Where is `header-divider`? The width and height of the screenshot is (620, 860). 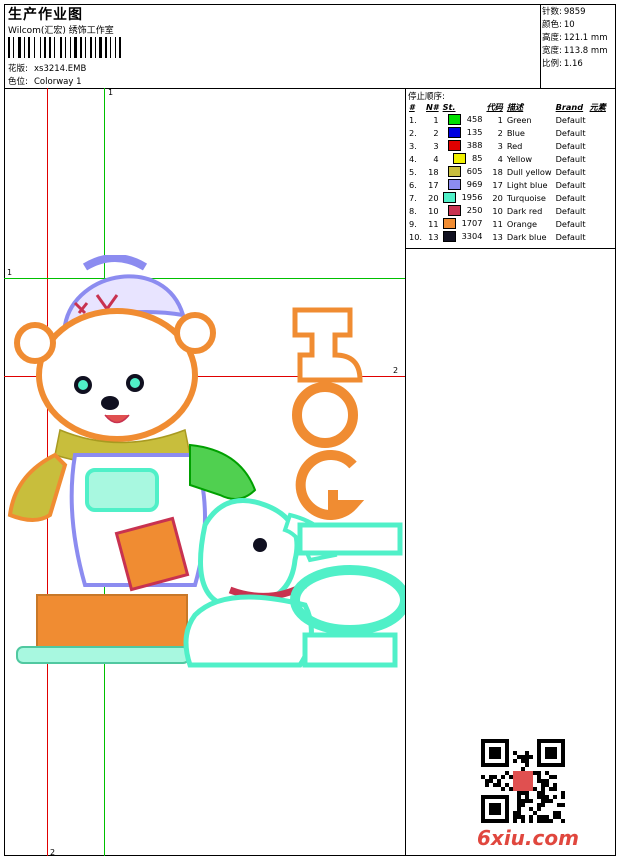 header-divider is located at coordinates (310, 88).